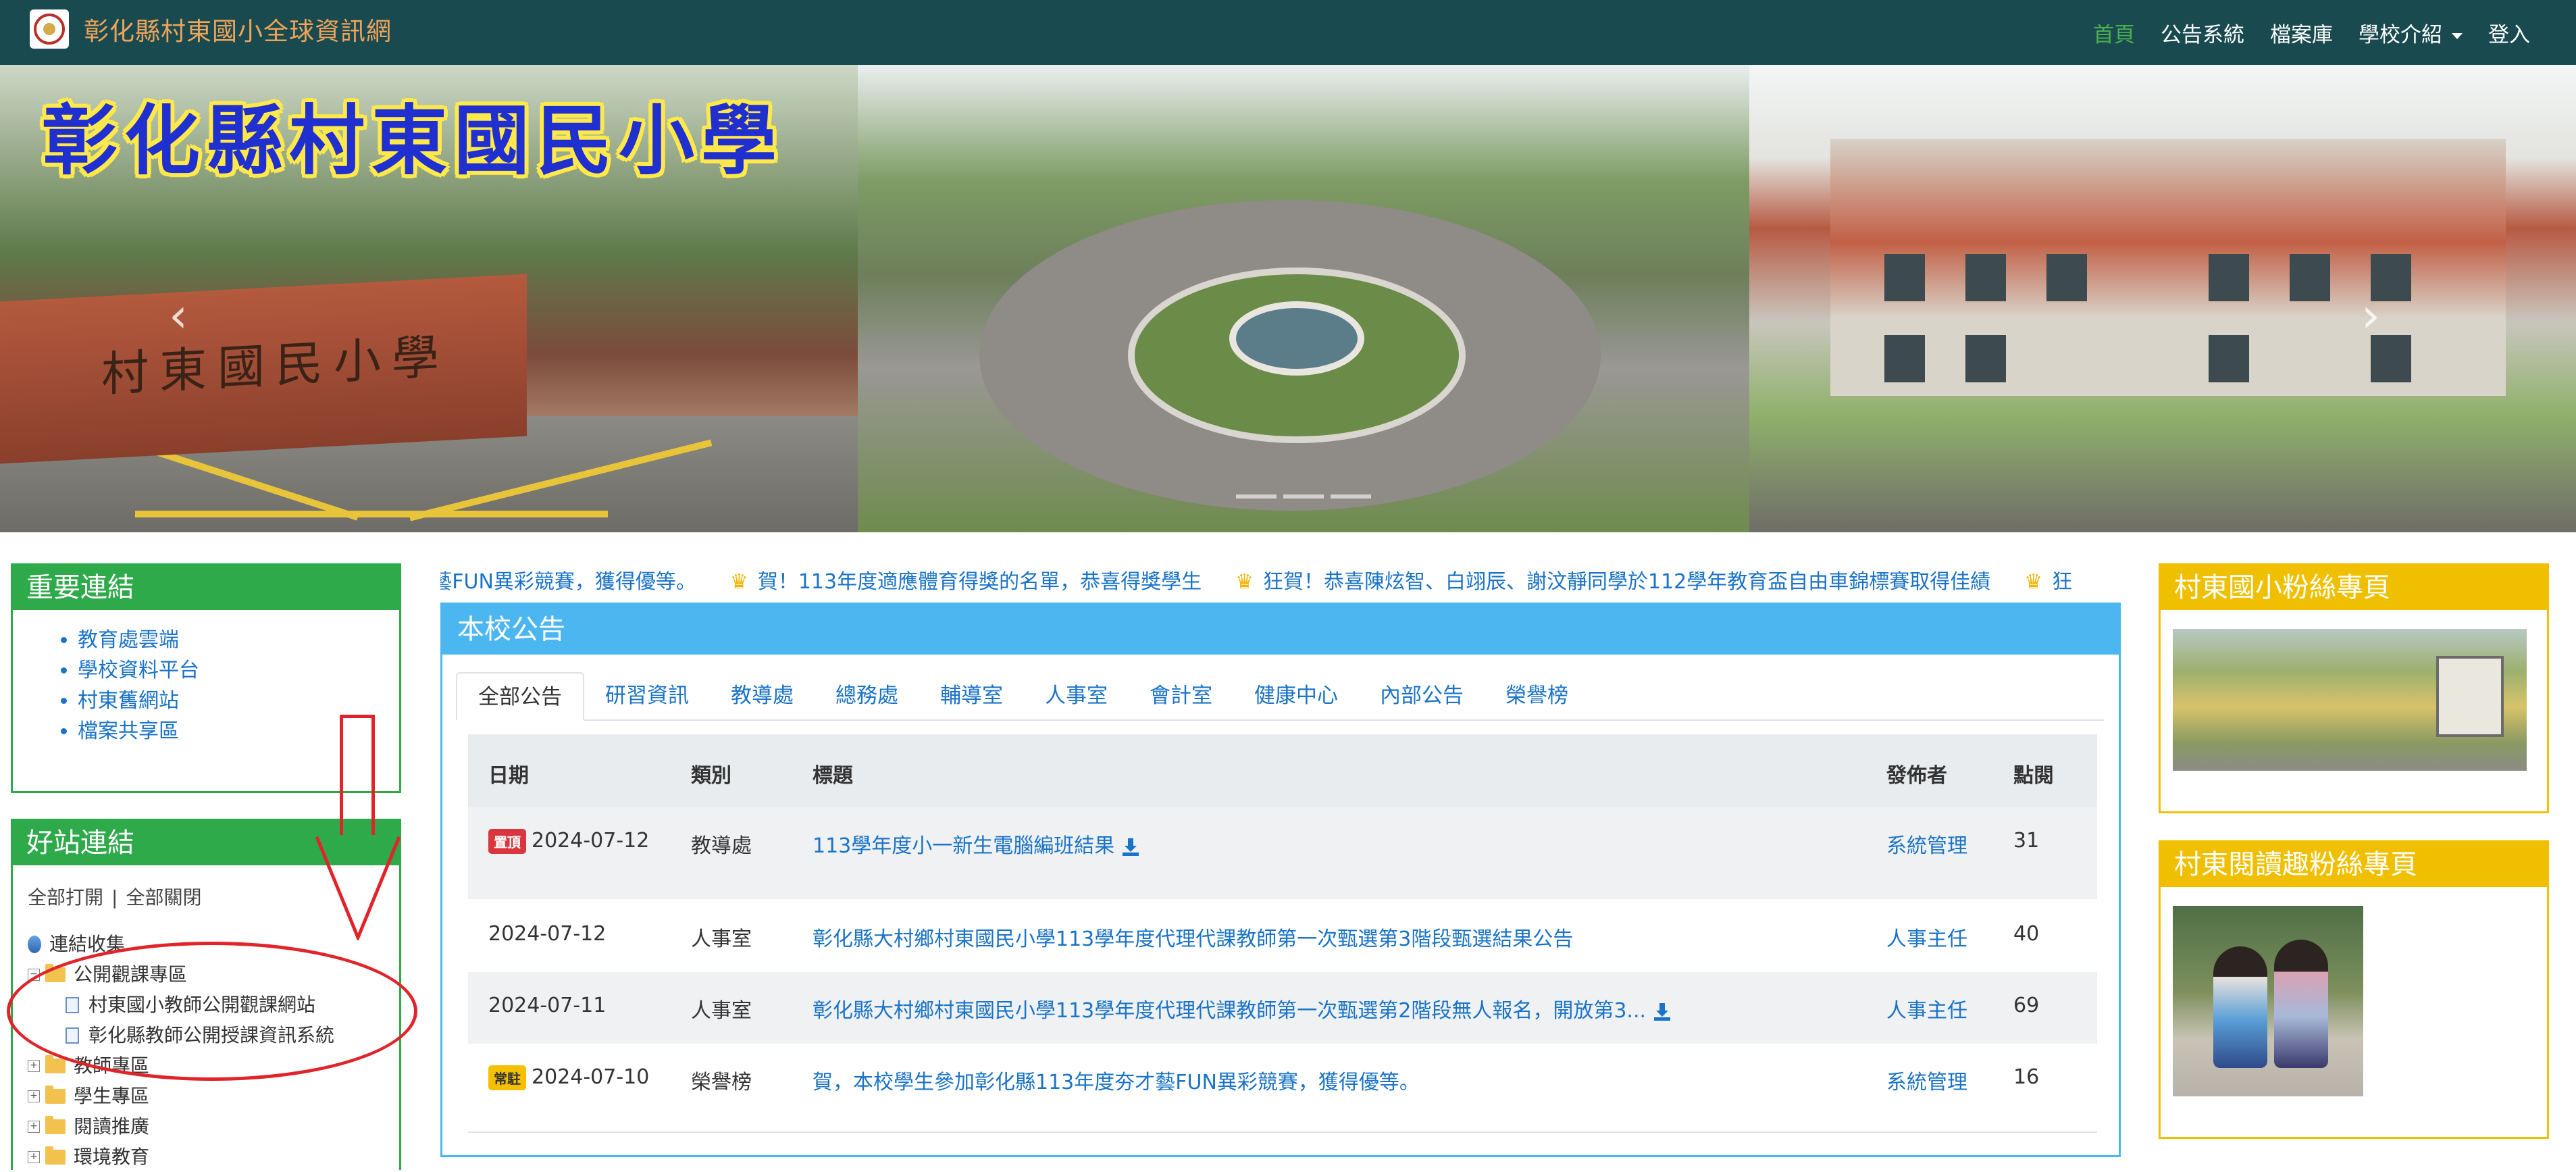  What do you see at coordinates (547, 1005) in the screenshot?
I see `row-date: 2024-07-11` at bounding box center [547, 1005].